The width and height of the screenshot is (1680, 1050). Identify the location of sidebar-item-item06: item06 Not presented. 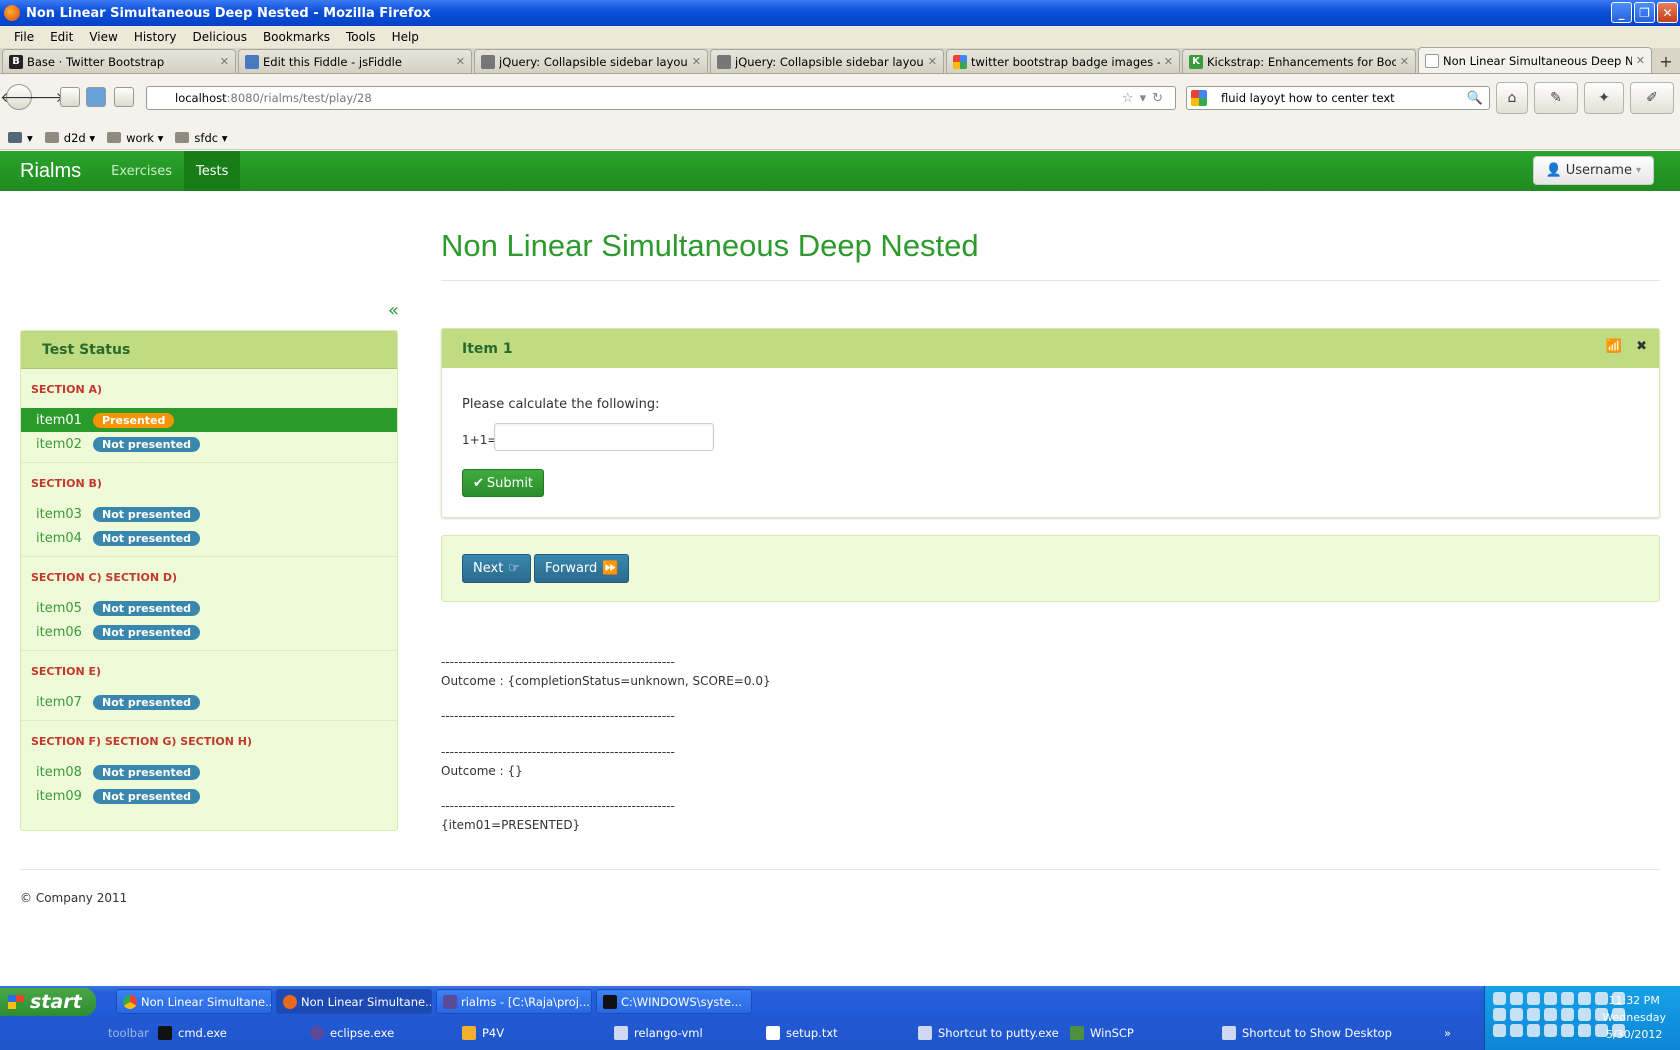
(209, 632).